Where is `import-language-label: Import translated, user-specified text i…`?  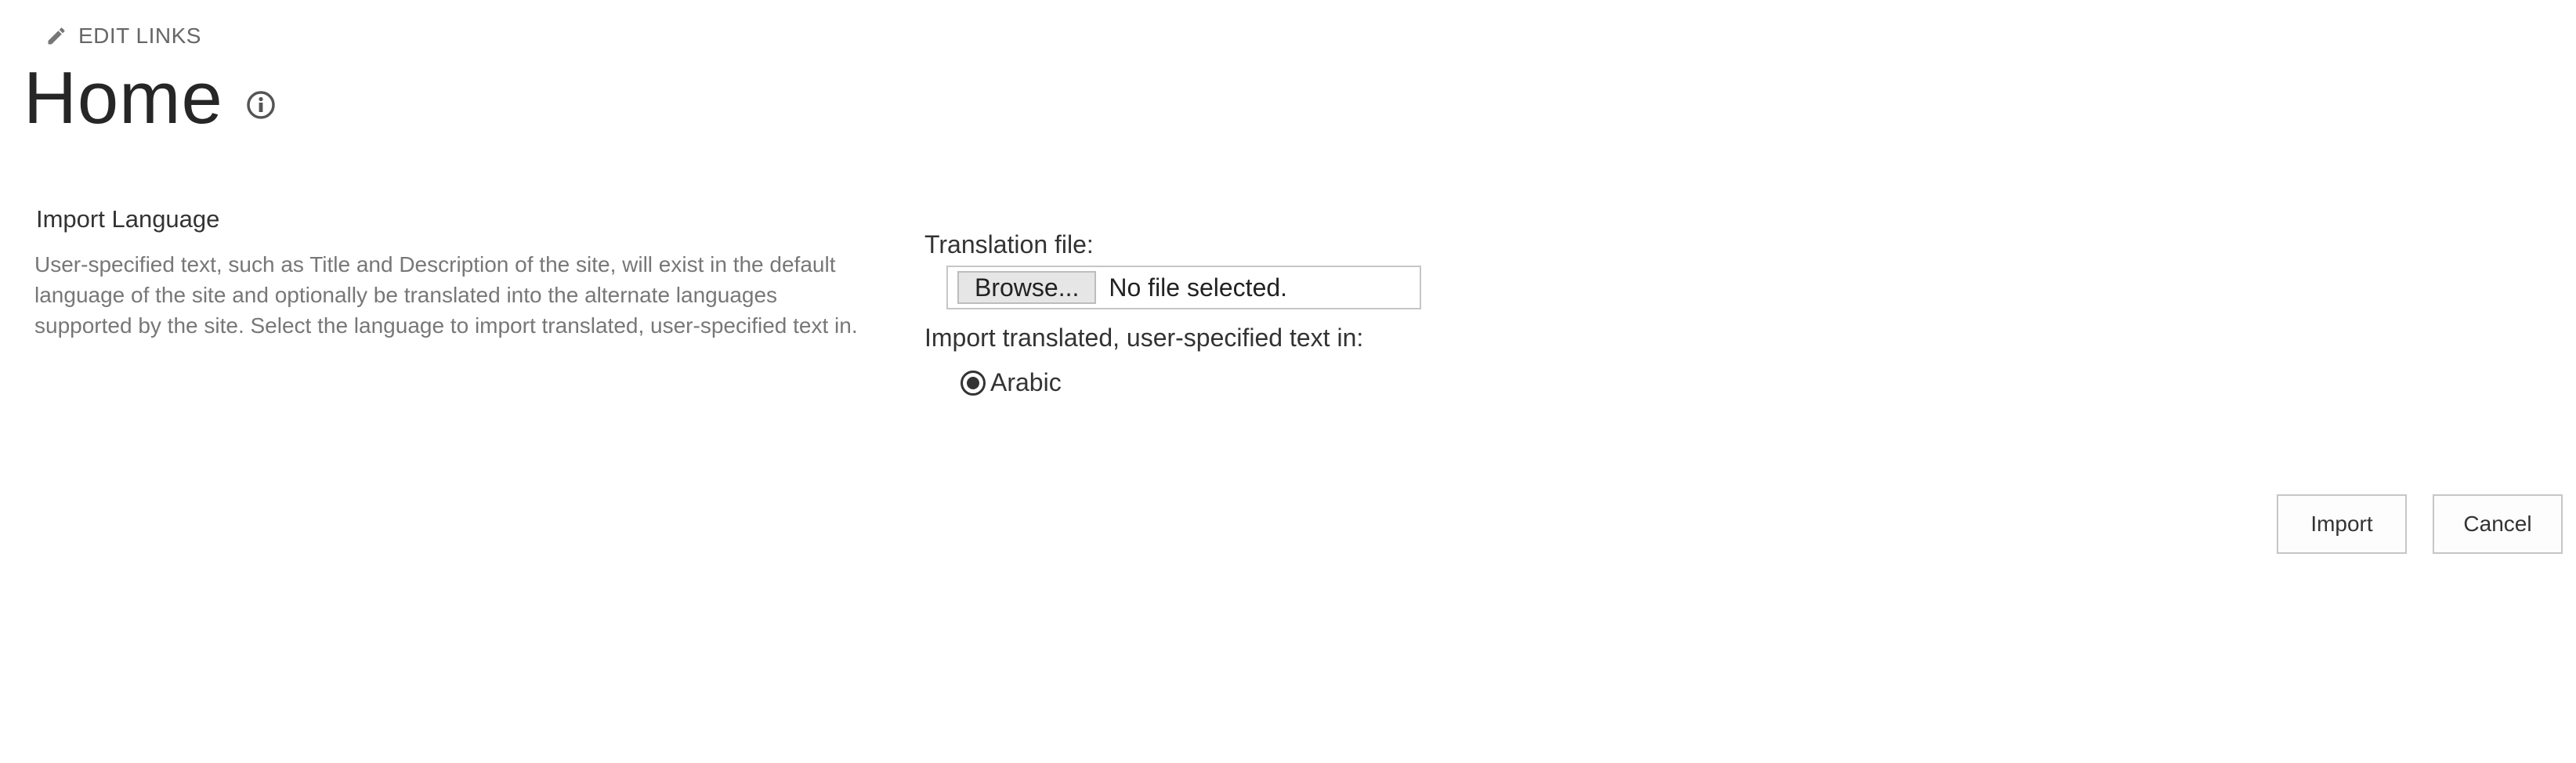 import-language-label: Import translated, user-specified text i… is located at coordinates (1144, 338).